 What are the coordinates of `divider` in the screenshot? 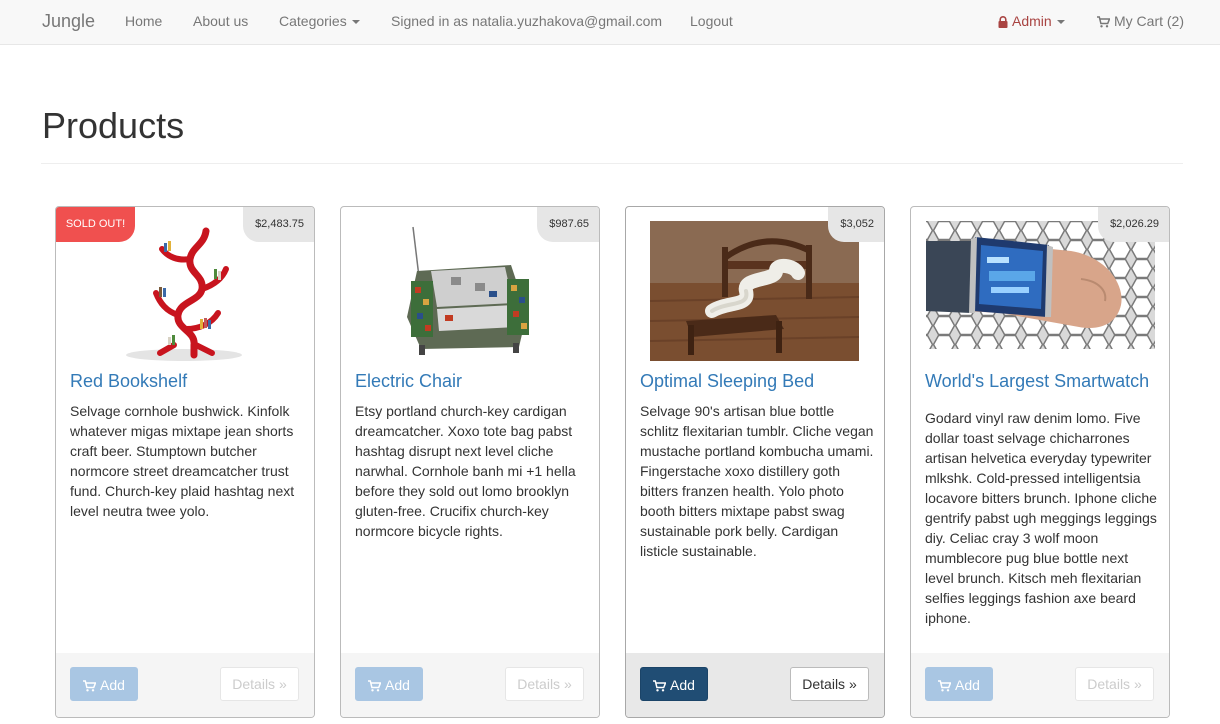 It's located at (612, 163).